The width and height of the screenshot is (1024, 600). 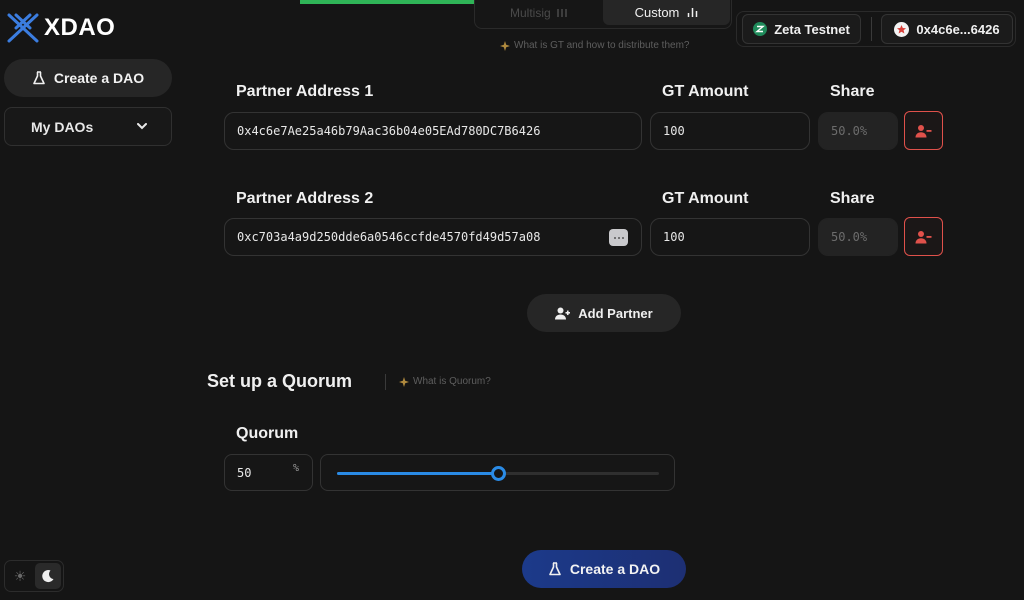 What do you see at coordinates (305, 91) in the screenshot?
I see `partner-1-address-label: Partner Address 1` at bounding box center [305, 91].